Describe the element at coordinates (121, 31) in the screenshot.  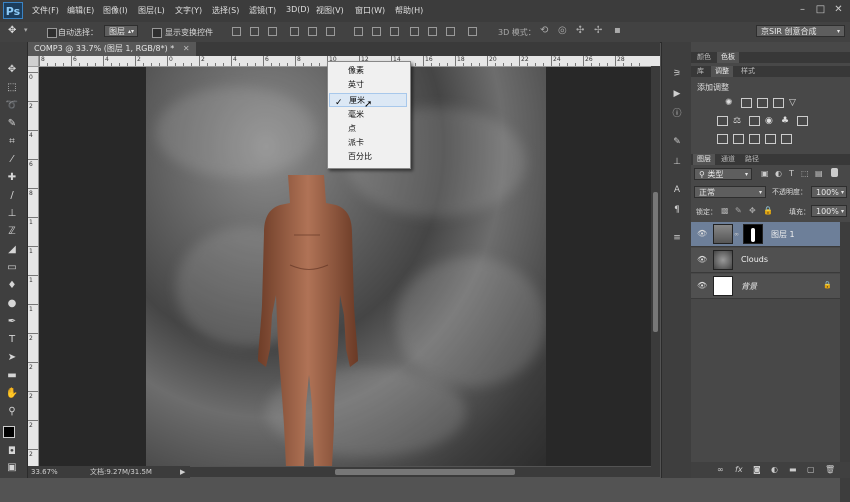
I see `auto-select-target-dropdown: 图层 ▴▾` at that location.